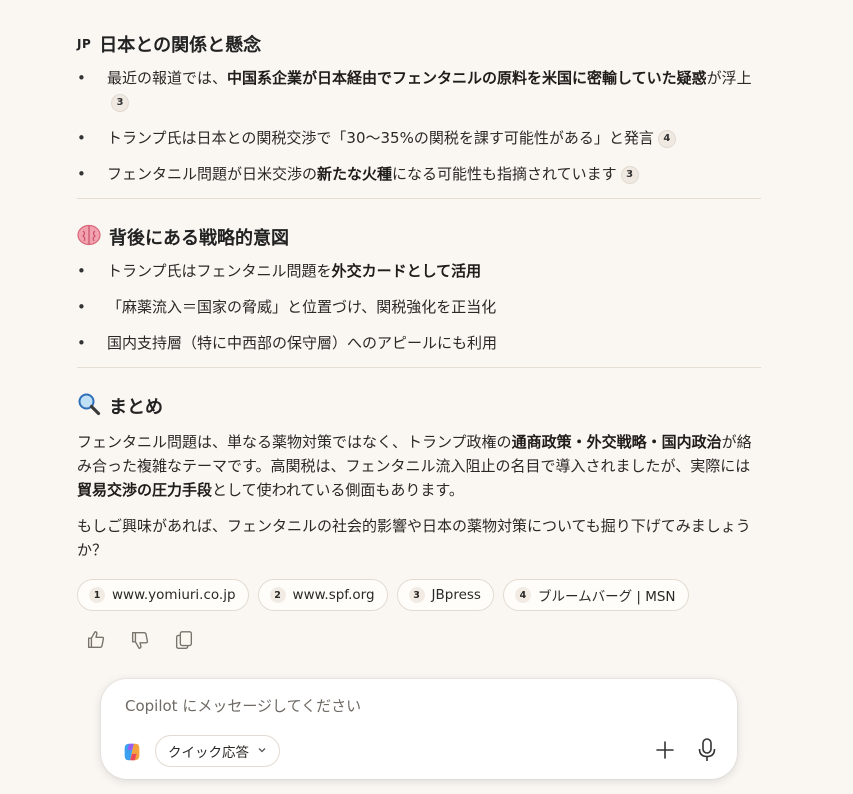 The height and width of the screenshot is (794, 853). Describe the element at coordinates (419, 729) in the screenshot. I see `message-composer: Copilot にメッセージしてください クイック応答` at that location.